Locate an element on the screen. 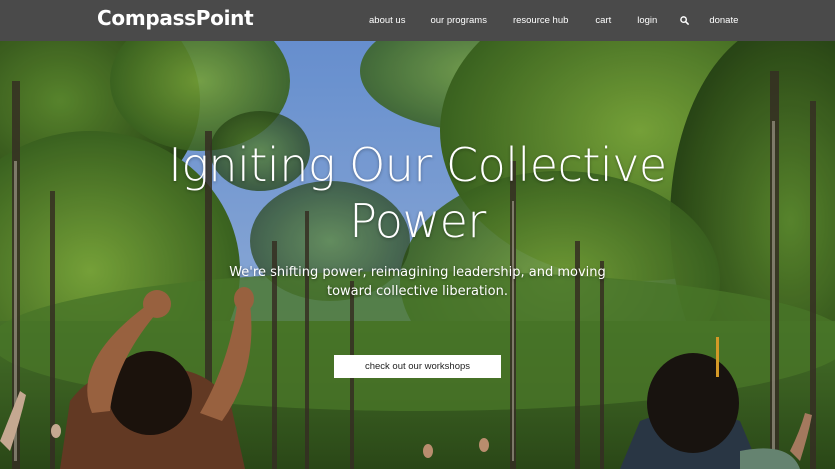  hero-title-line-1: Igniting Our Collective is located at coordinates (417, 165).